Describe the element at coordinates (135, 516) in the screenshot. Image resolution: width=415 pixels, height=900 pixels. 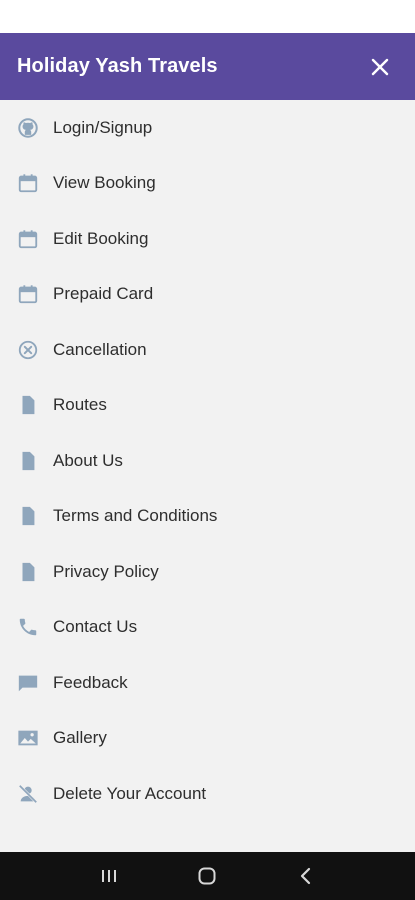
I see `menu-item-label: Terms and Conditions` at that location.